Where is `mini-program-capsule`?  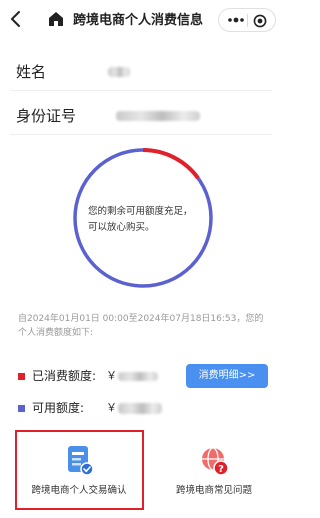 mini-program-capsule is located at coordinates (247, 20).